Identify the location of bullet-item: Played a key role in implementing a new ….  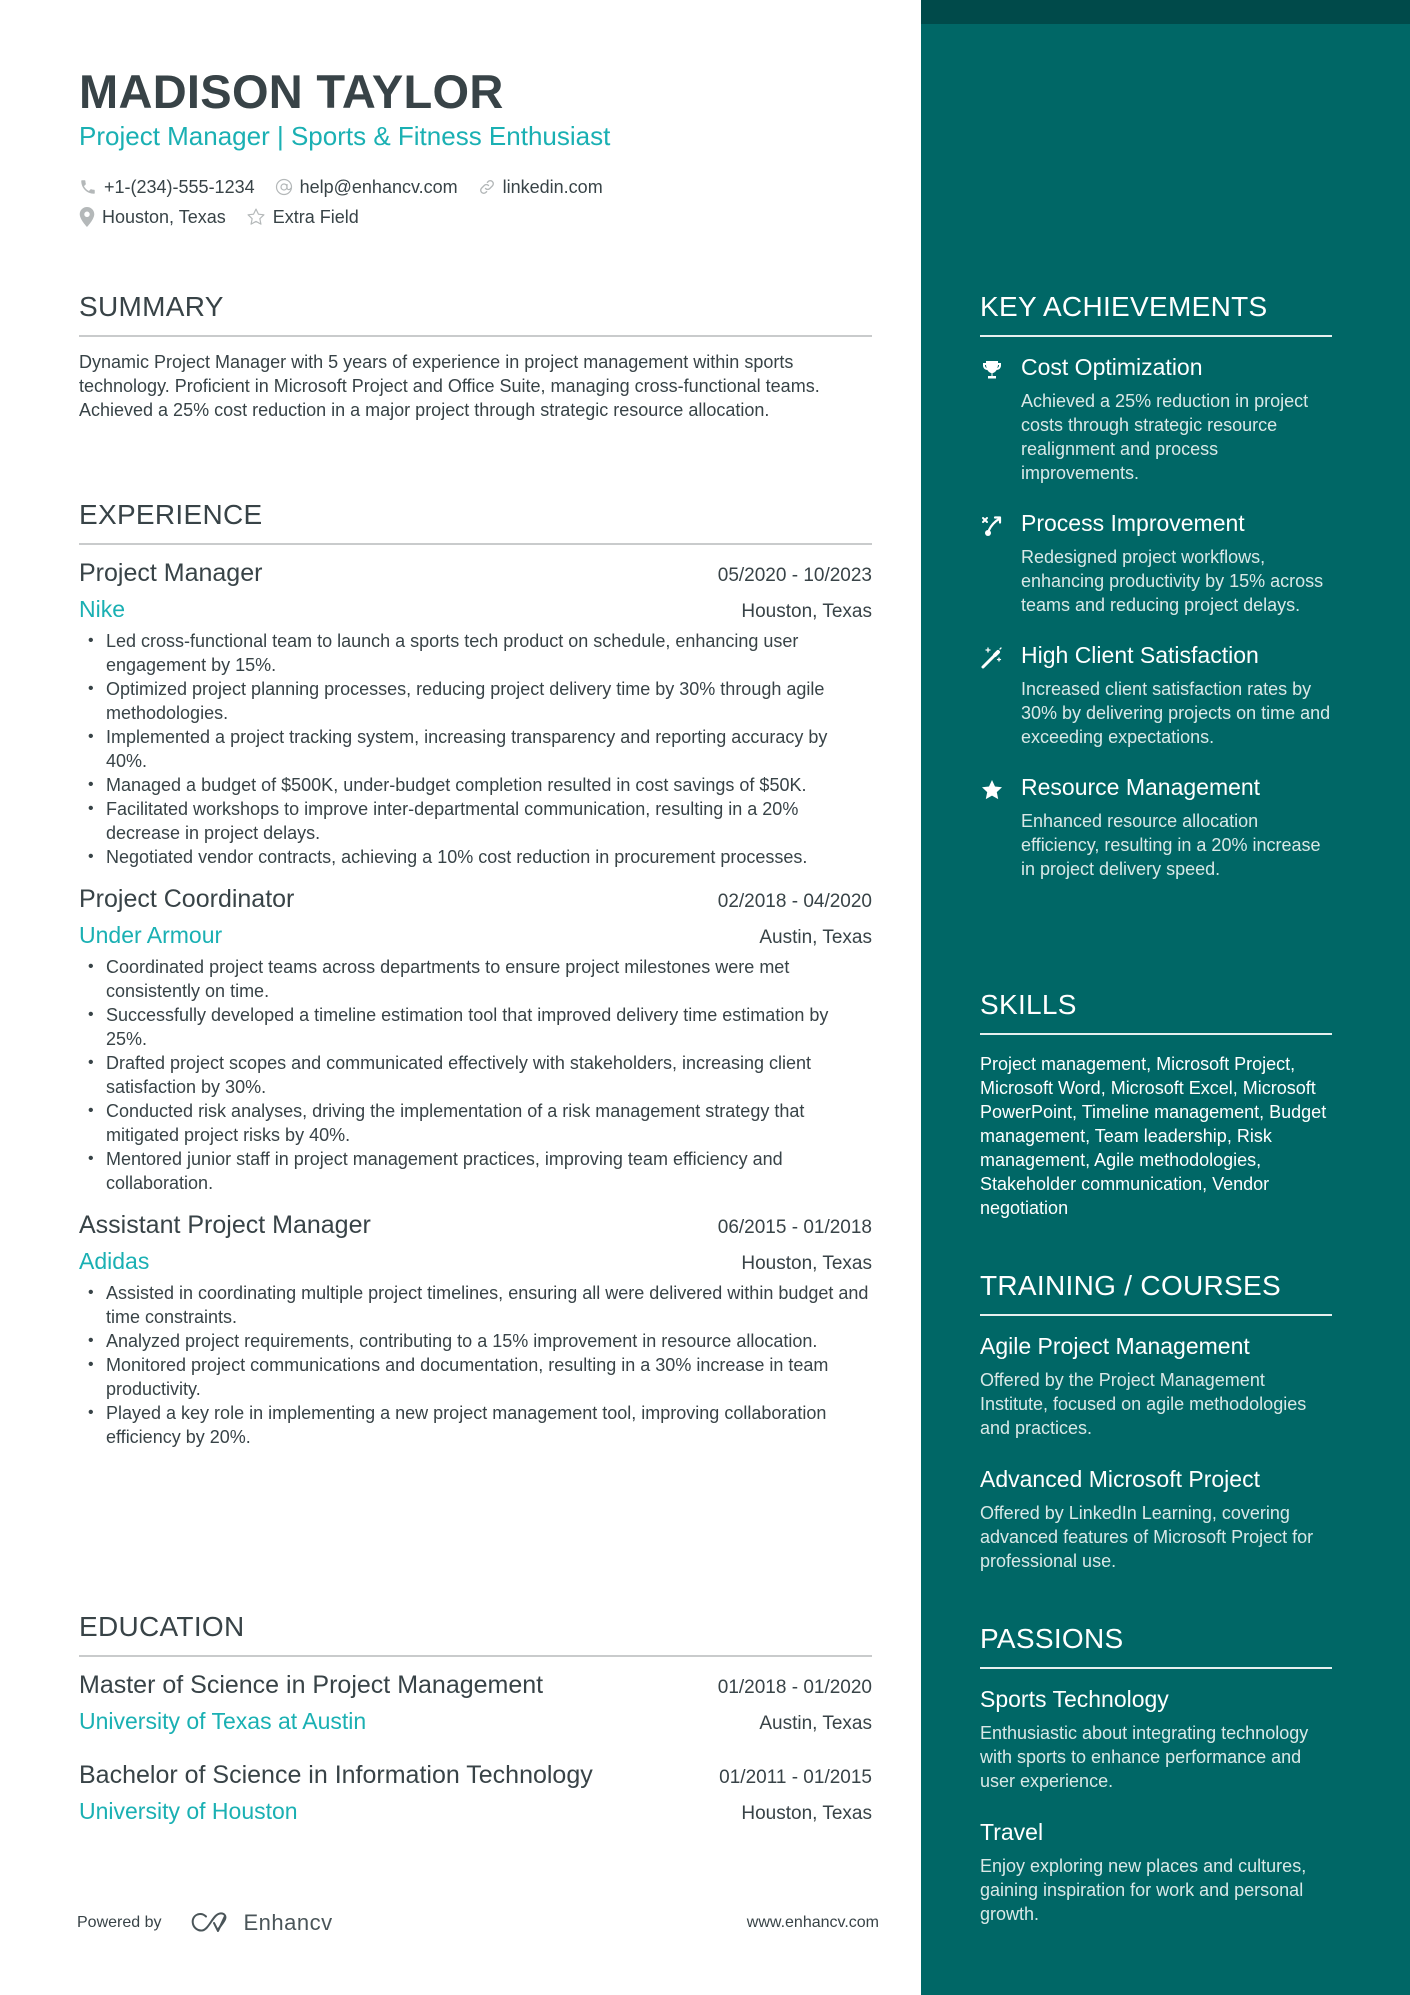
(475, 1425).